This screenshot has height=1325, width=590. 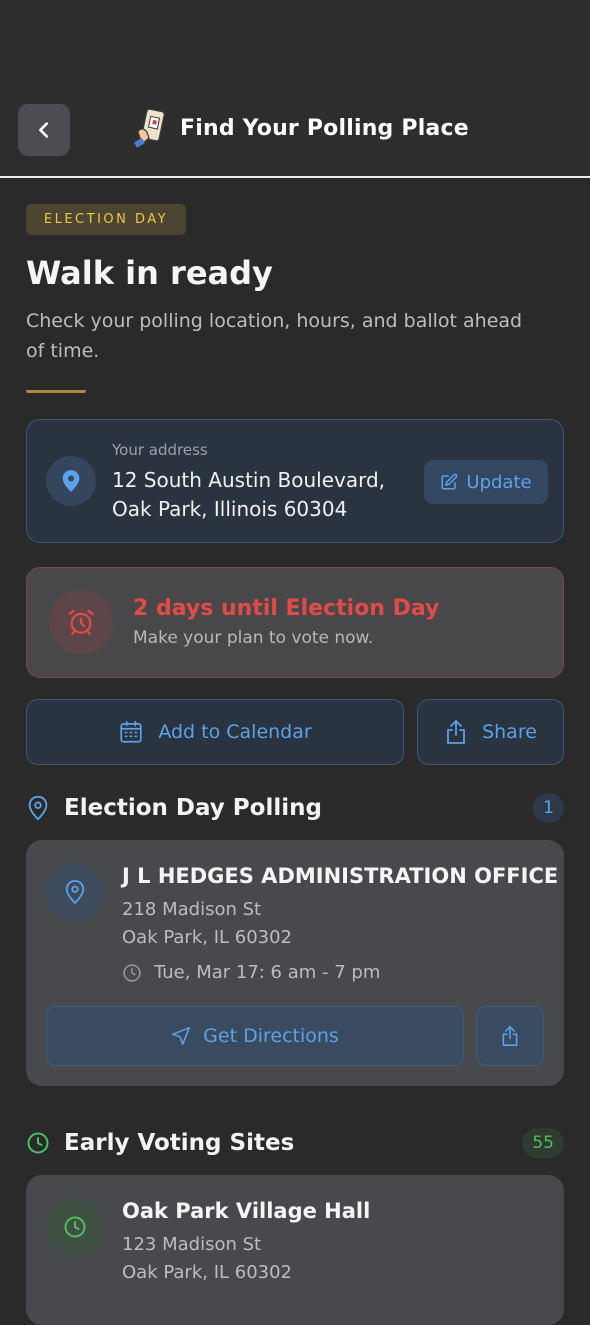 What do you see at coordinates (192, 1244) in the screenshot?
I see `address-line-1: 123 Madison St` at bounding box center [192, 1244].